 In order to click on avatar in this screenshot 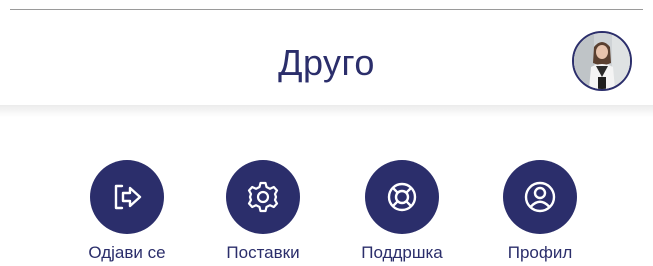, I will do `click(602, 61)`.